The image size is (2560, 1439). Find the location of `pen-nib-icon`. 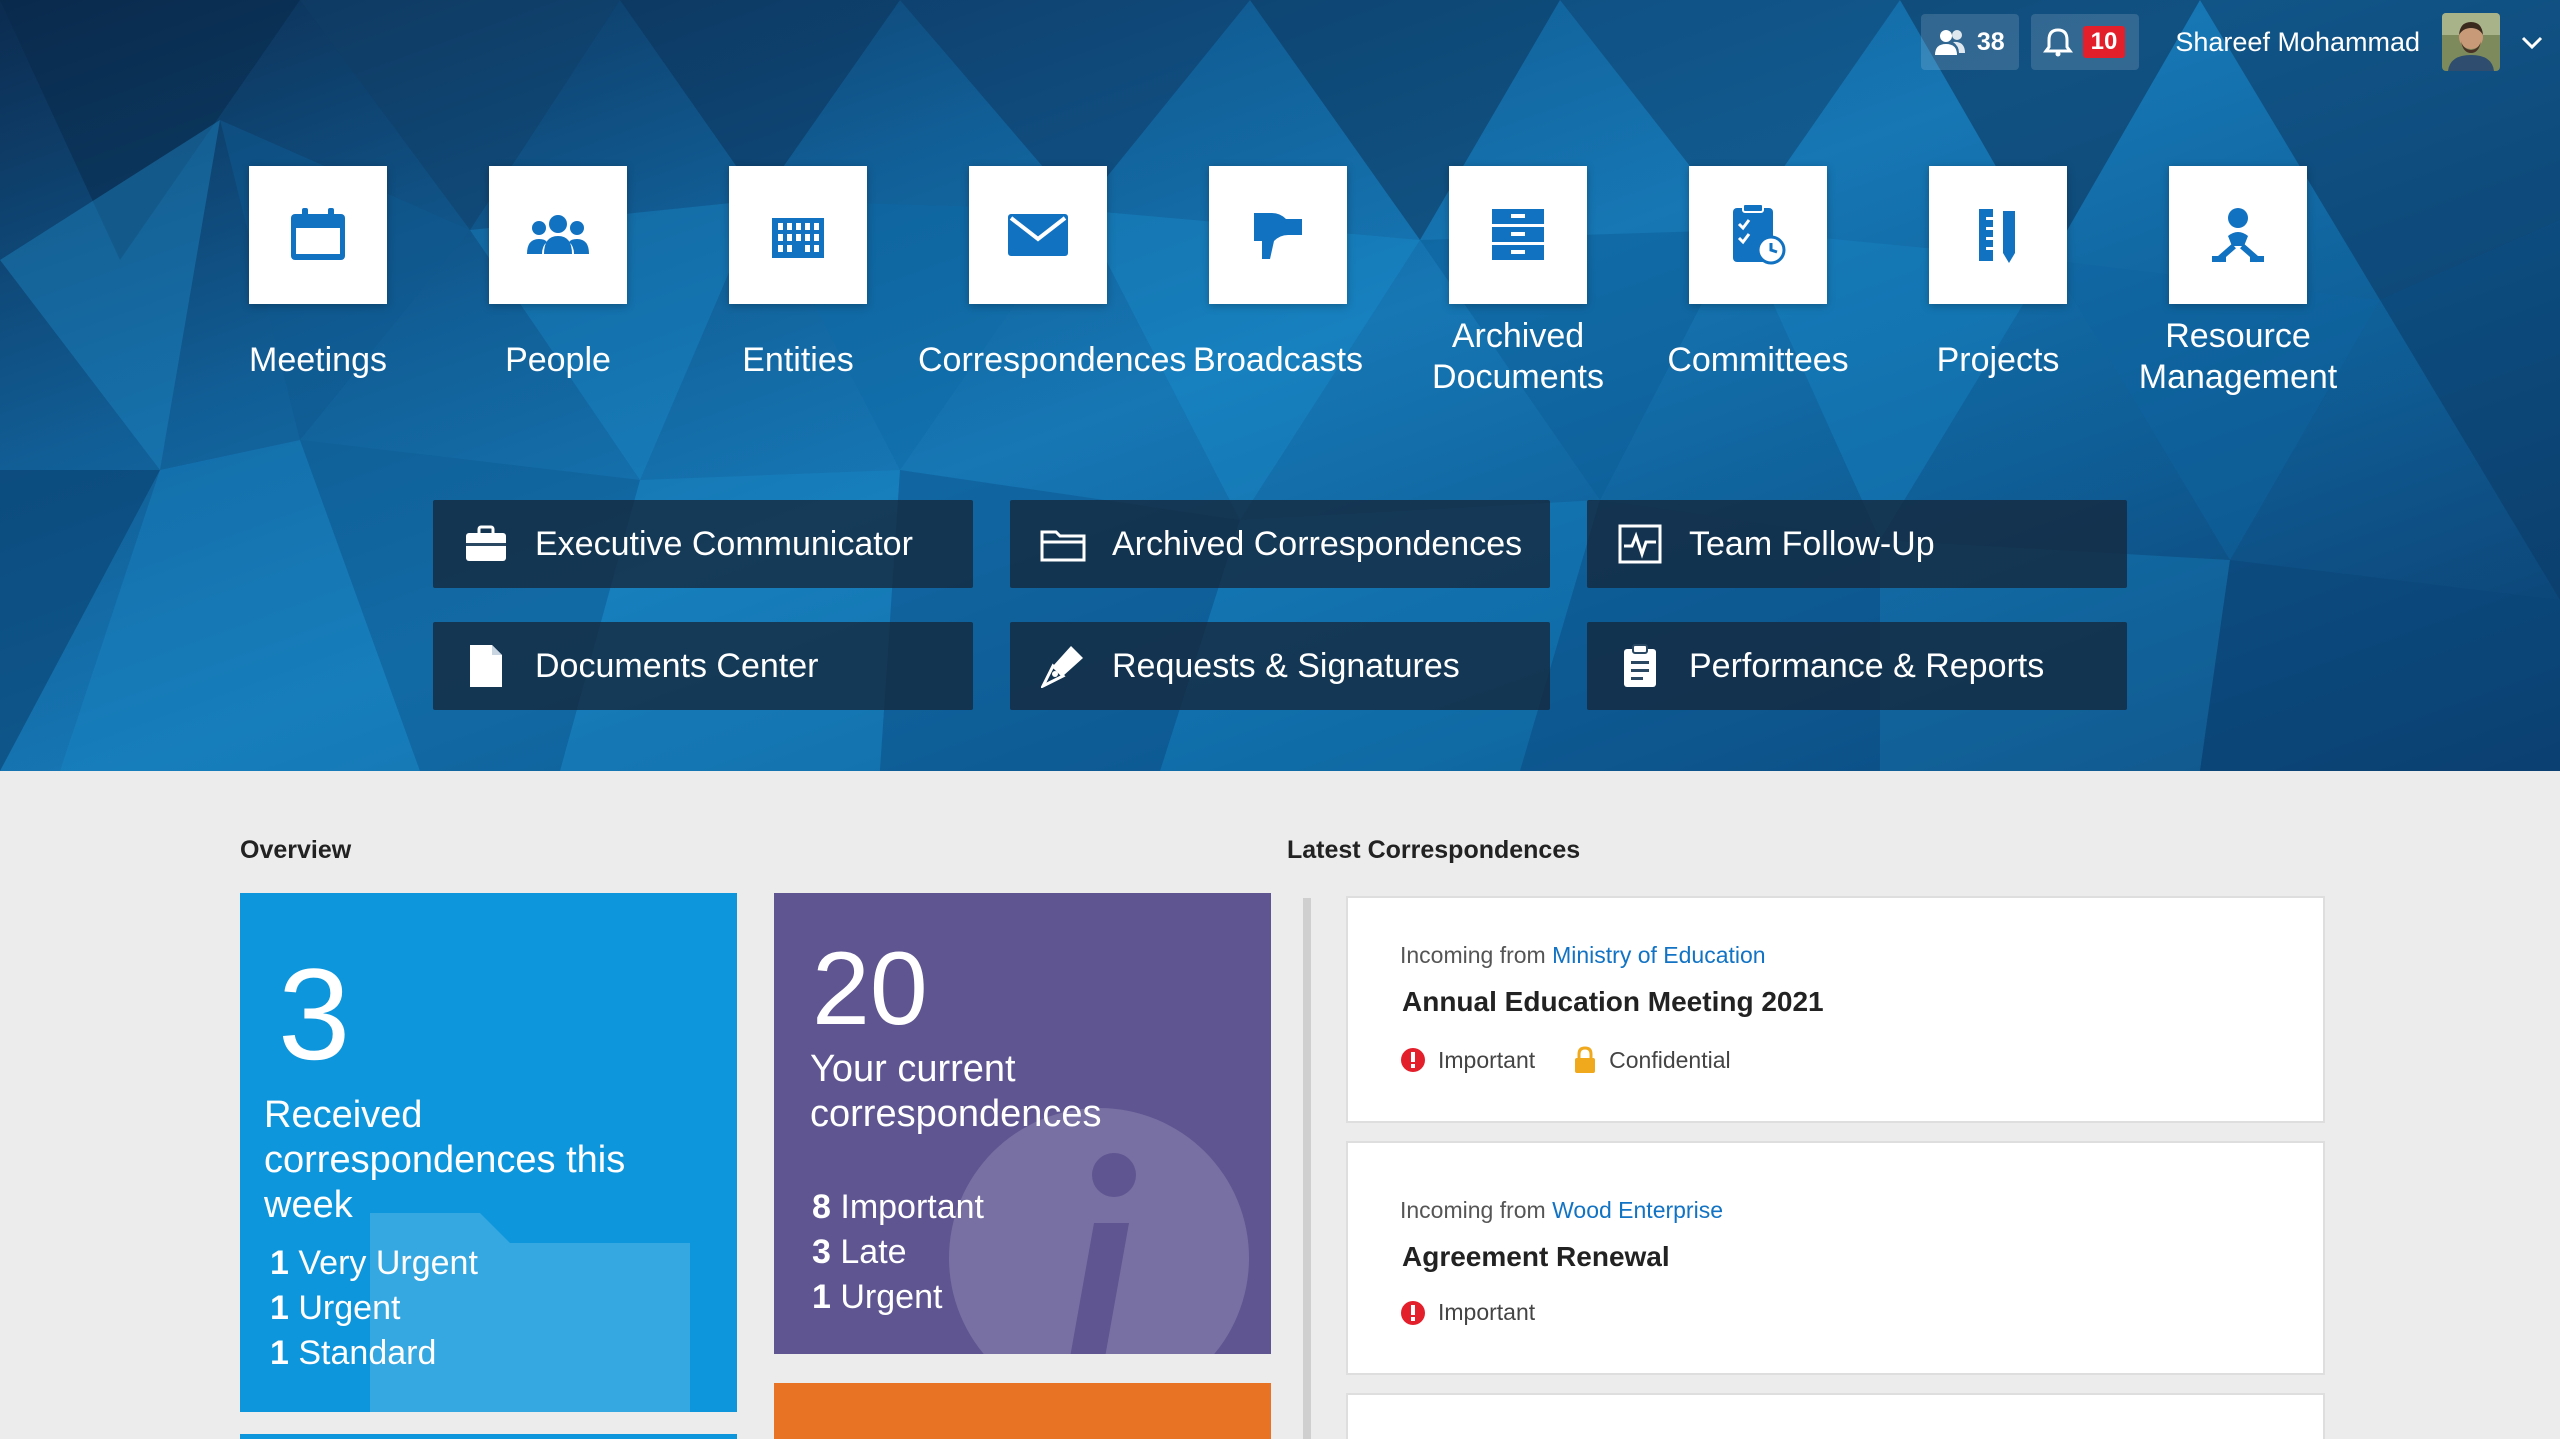

pen-nib-icon is located at coordinates (1062, 667).